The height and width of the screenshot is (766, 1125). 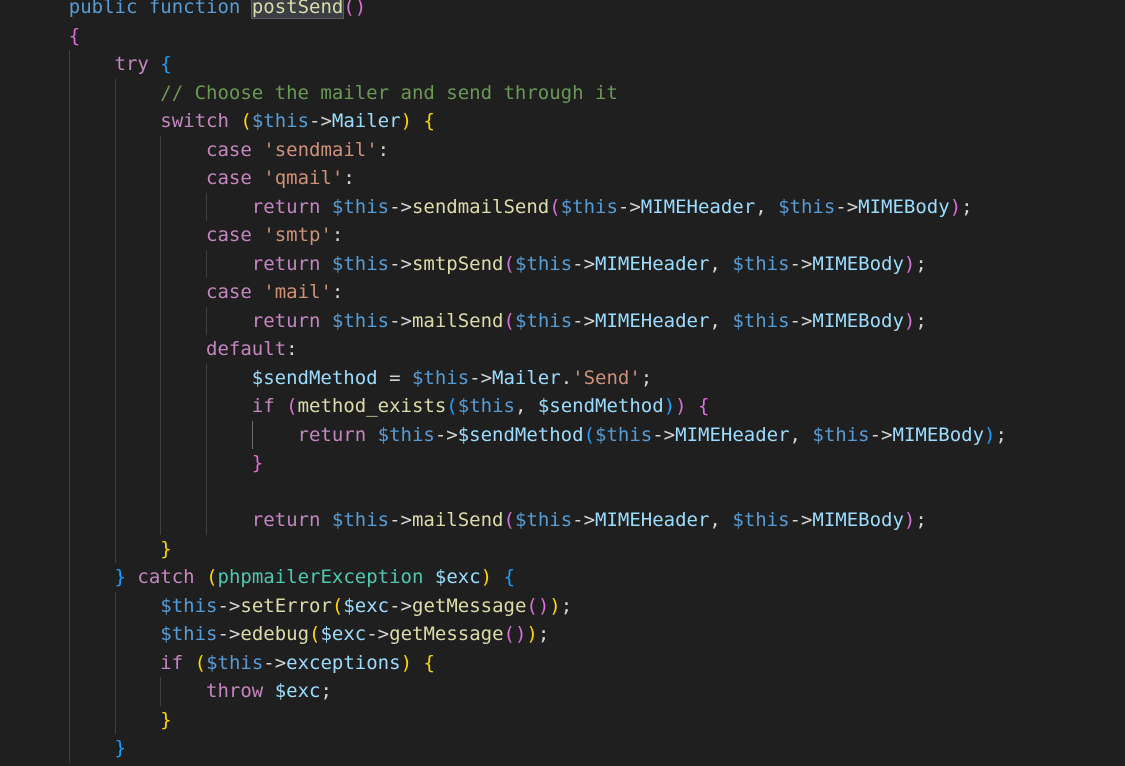 What do you see at coordinates (269, 577) in the screenshot?
I see `code-line: } catch (phpmailerException $exc) {` at bounding box center [269, 577].